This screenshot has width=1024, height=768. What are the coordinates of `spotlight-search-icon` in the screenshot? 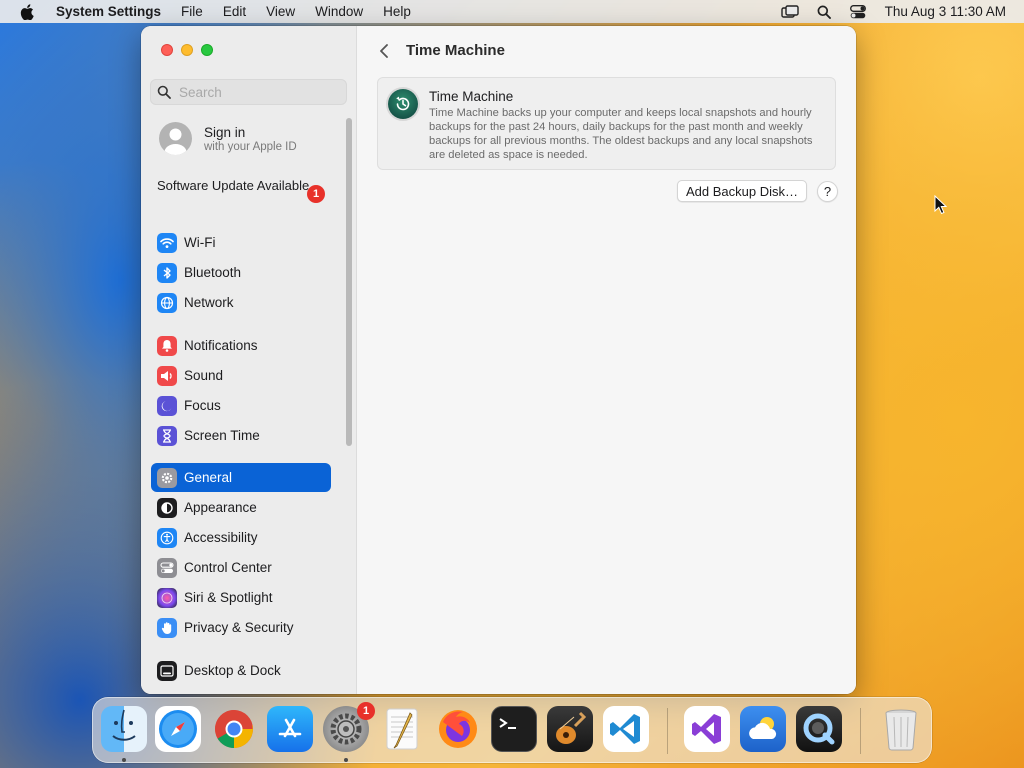 It's located at (824, 11).